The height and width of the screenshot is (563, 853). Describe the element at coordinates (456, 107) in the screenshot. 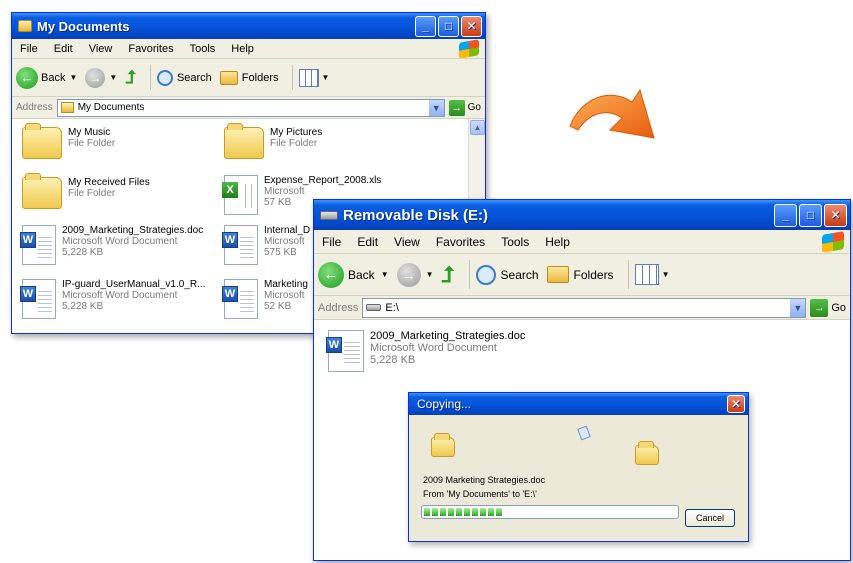

I see `go-arrow-icon: →` at that location.